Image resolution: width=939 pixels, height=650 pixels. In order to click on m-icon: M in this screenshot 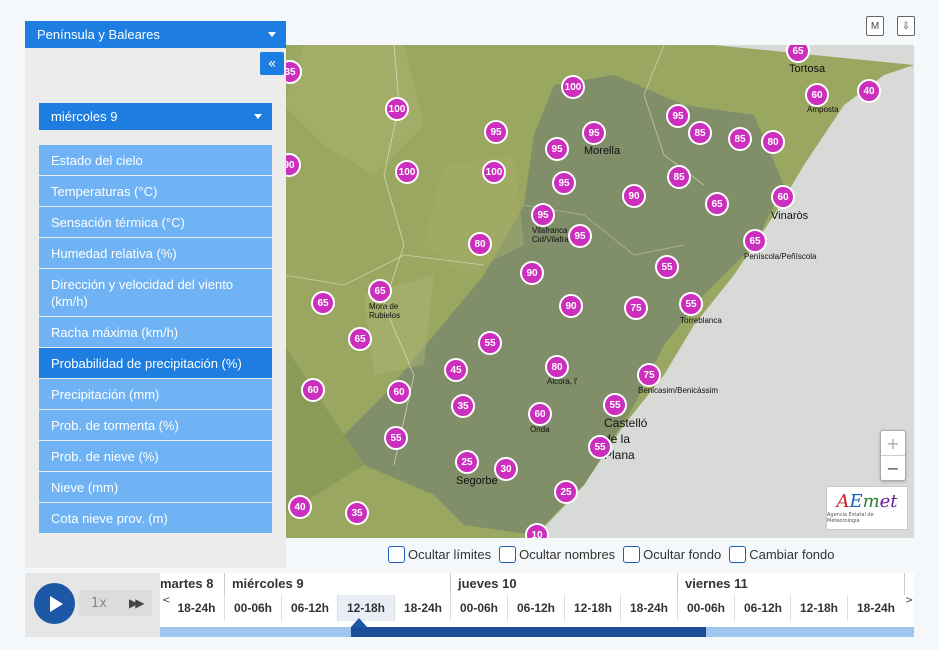, I will do `click(875, 26)`.